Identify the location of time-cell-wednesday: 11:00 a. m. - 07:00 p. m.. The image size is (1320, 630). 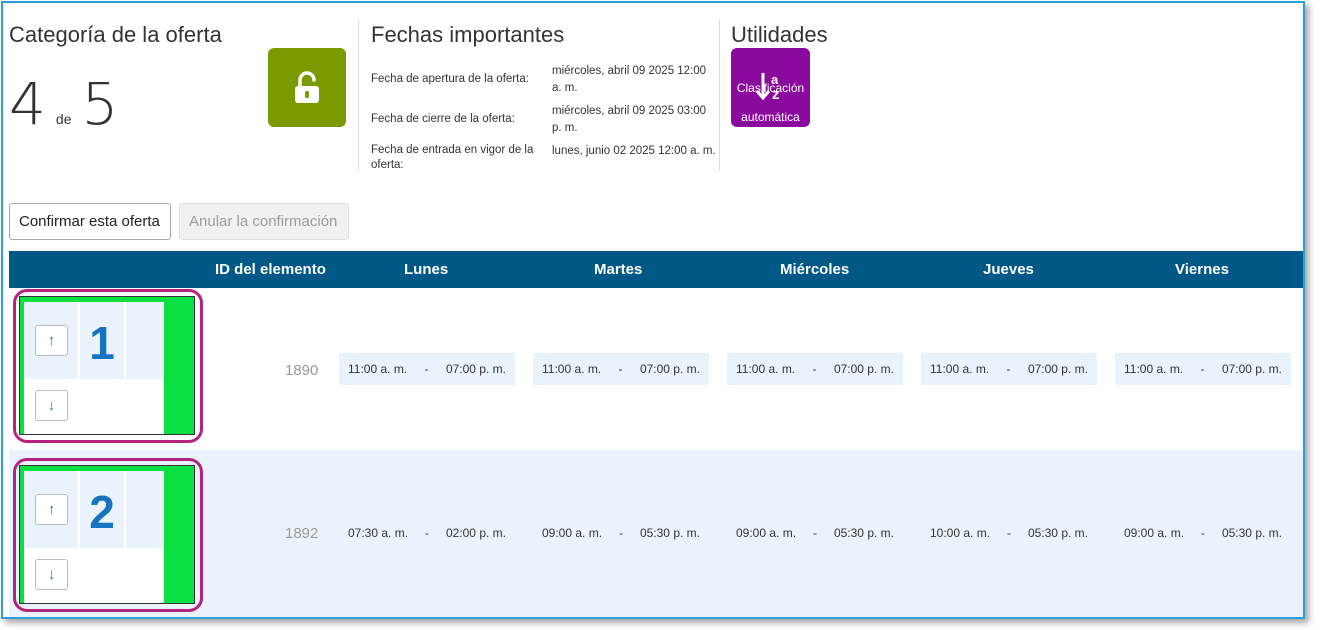
(815, 369).